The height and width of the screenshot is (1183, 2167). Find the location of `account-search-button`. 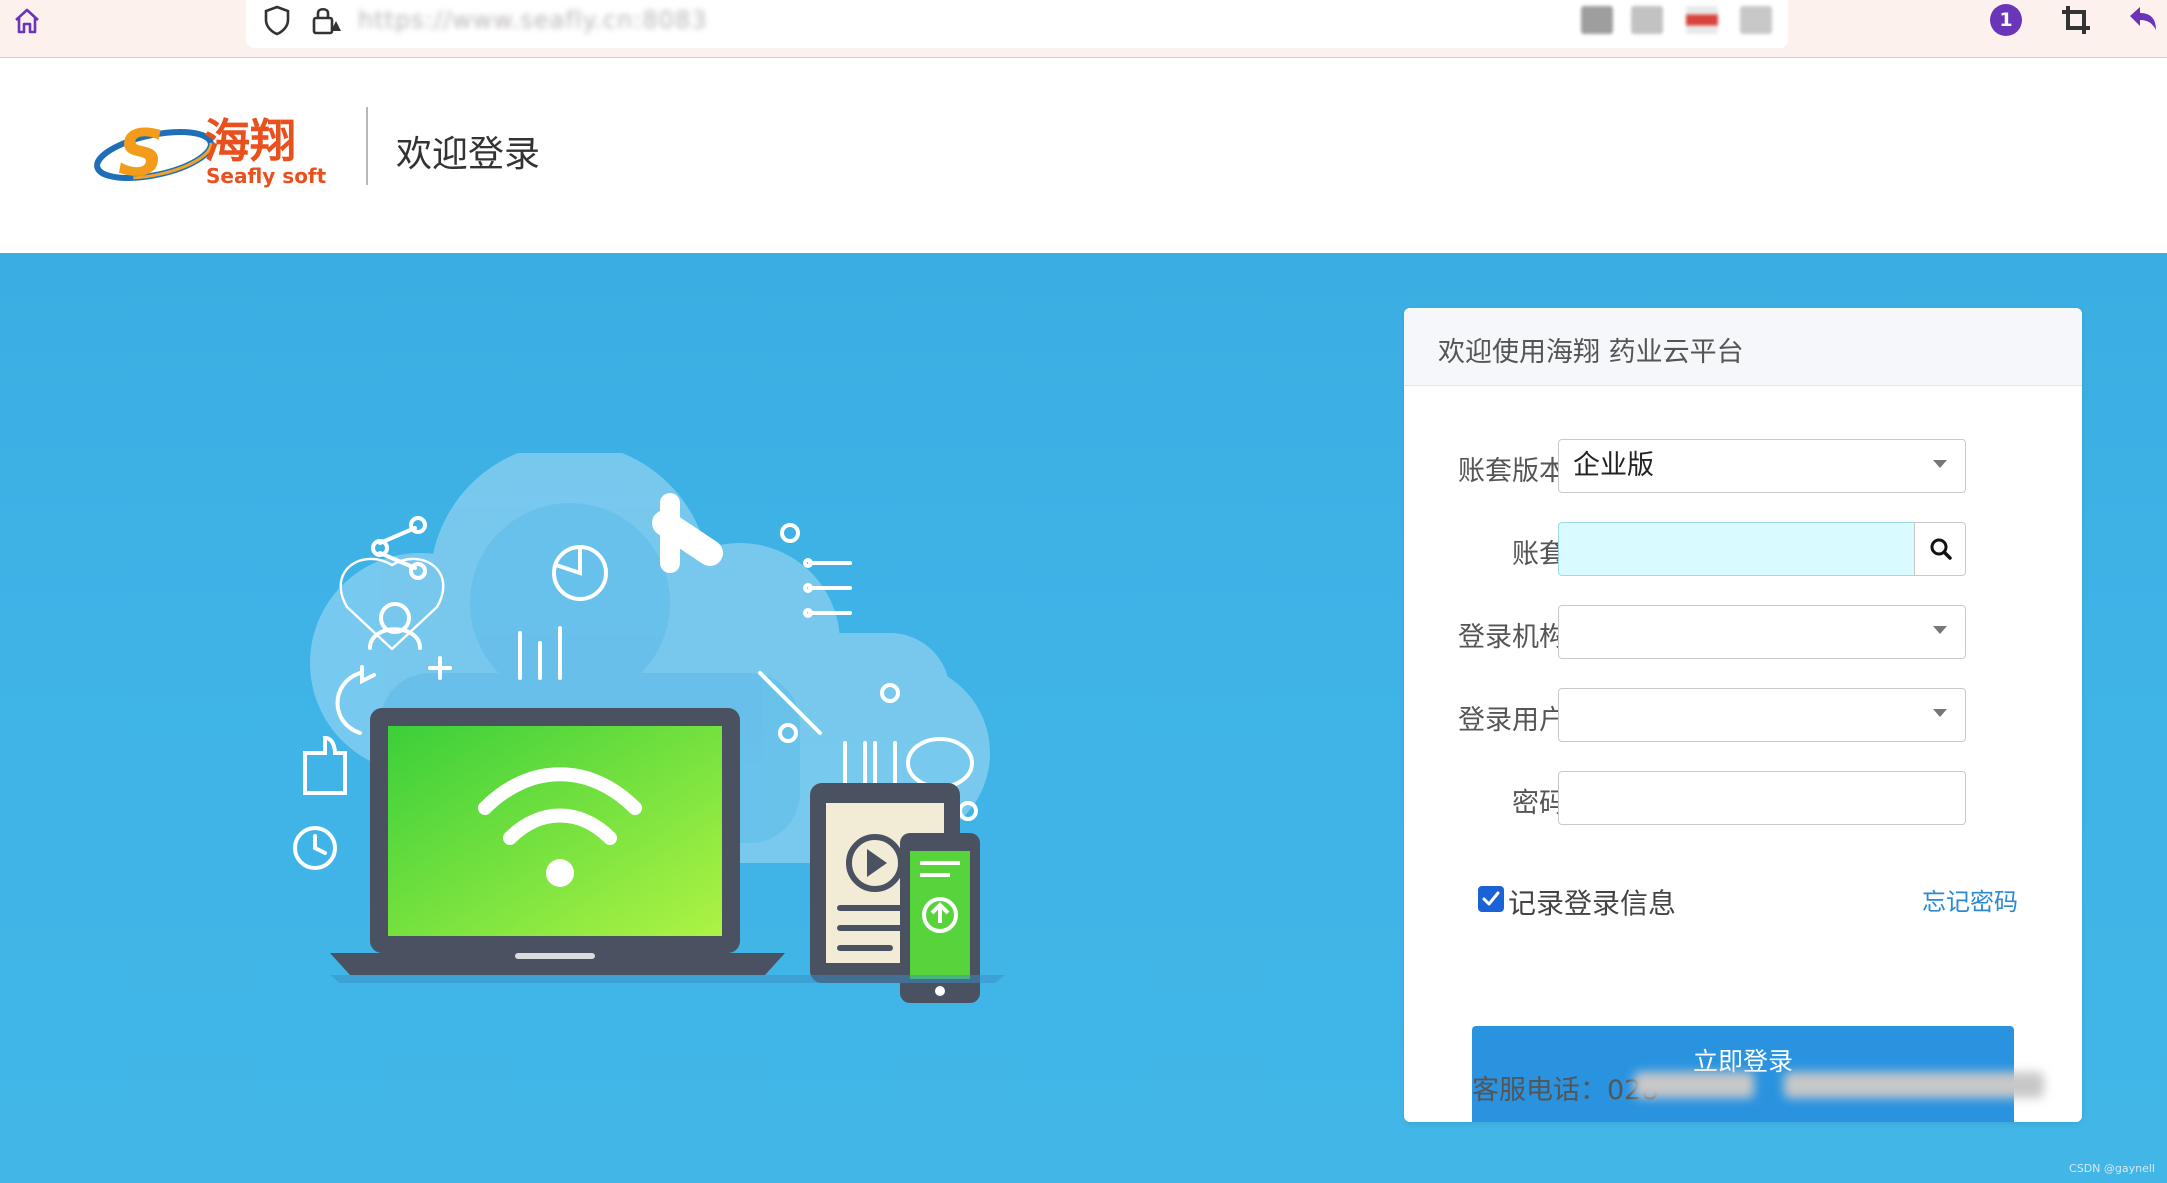

account-search-button is located at coordinates (1940, 549).